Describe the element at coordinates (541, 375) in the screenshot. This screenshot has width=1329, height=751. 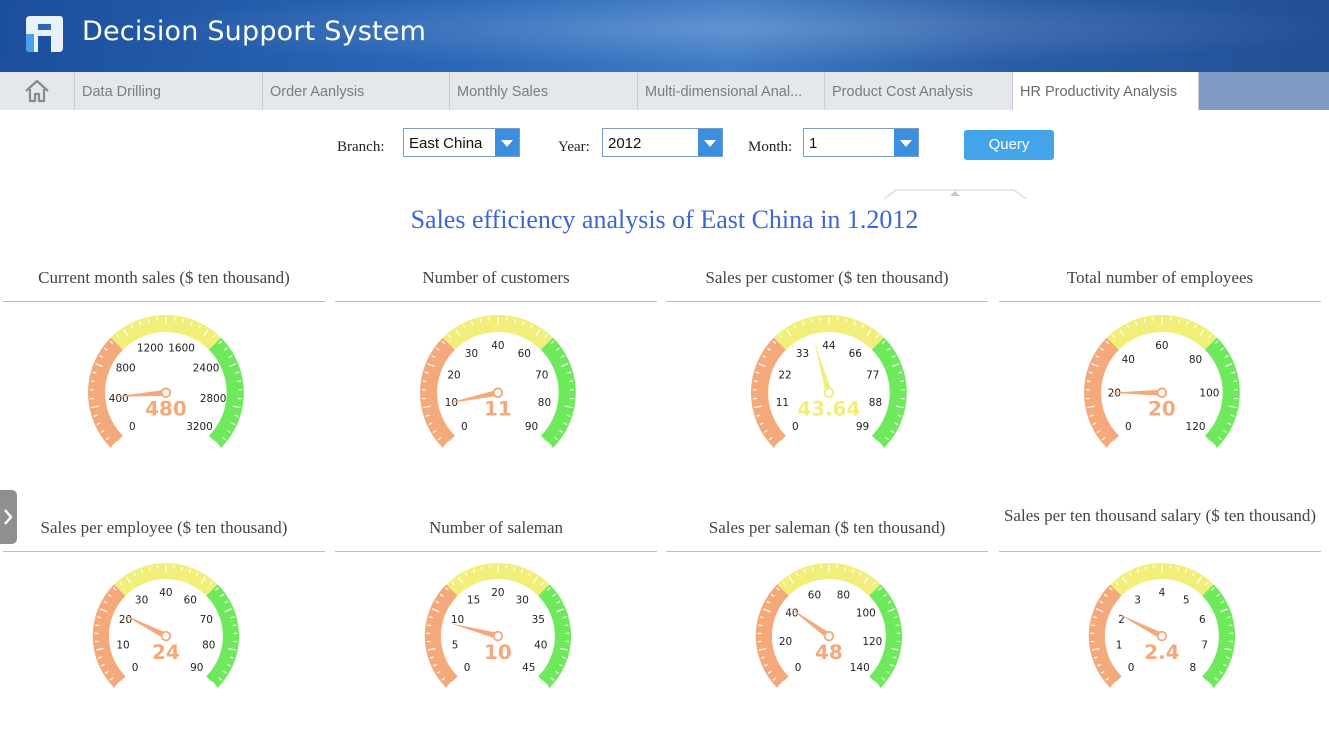
I see `gauge-tick-label: 70` at that location.